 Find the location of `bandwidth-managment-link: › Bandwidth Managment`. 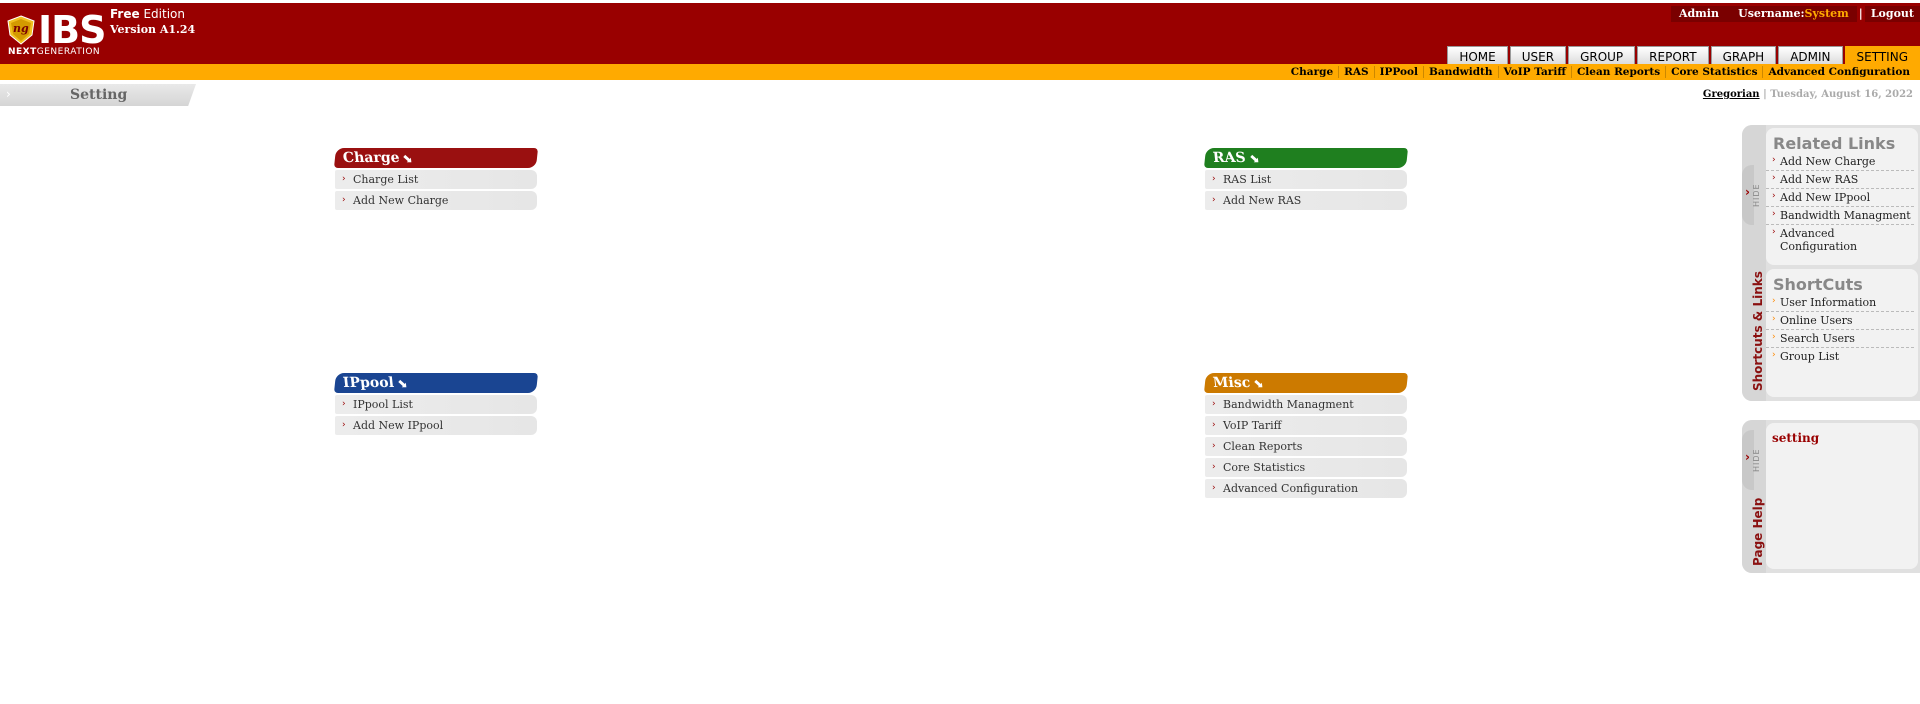

bandwidth-managment-link: › Bandwidth Managment is located at coordinates (1306, 404).